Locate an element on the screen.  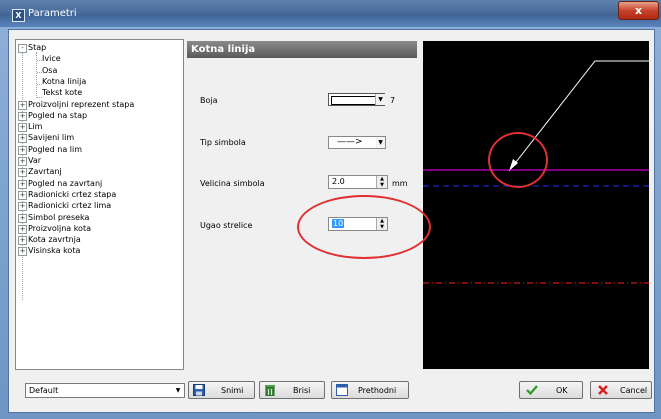
preset-value: Default is located at coordinates (44, 390).